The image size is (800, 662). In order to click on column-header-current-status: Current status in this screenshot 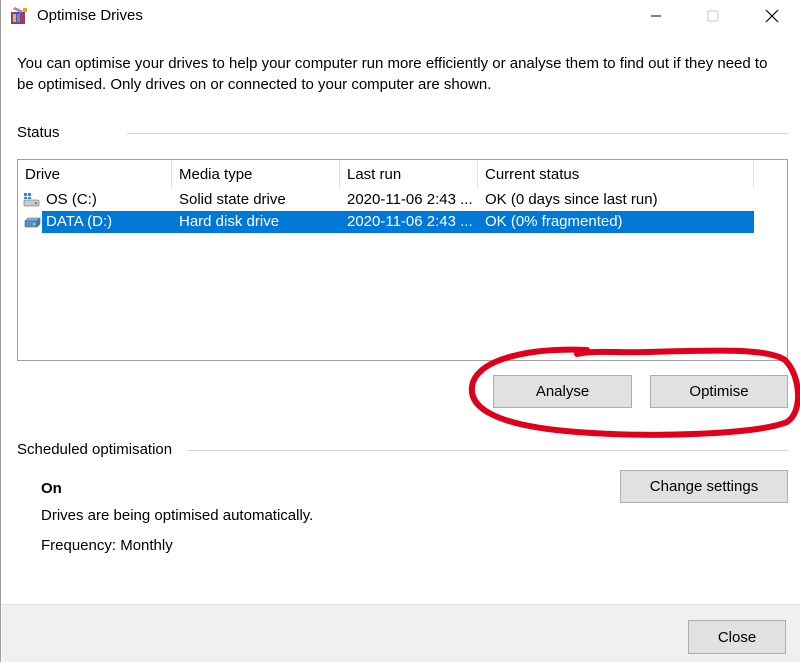, I will do `click(616, 174)`.